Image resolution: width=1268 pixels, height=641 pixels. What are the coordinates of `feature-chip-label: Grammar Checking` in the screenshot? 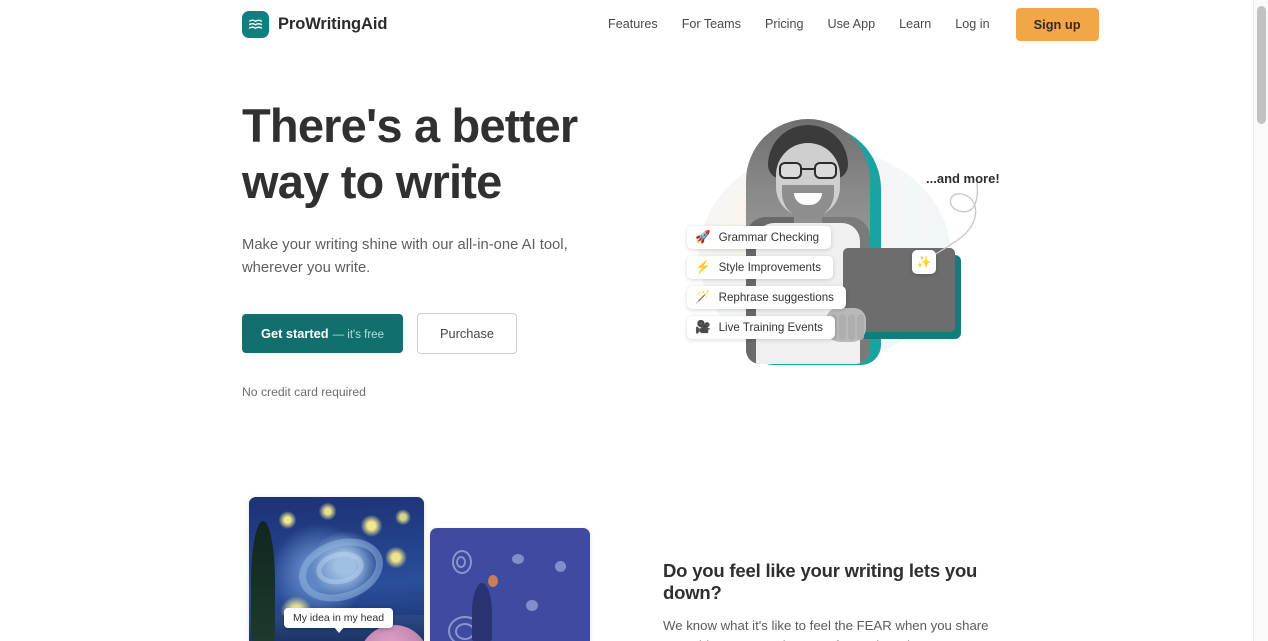 It's located at (769, 237).